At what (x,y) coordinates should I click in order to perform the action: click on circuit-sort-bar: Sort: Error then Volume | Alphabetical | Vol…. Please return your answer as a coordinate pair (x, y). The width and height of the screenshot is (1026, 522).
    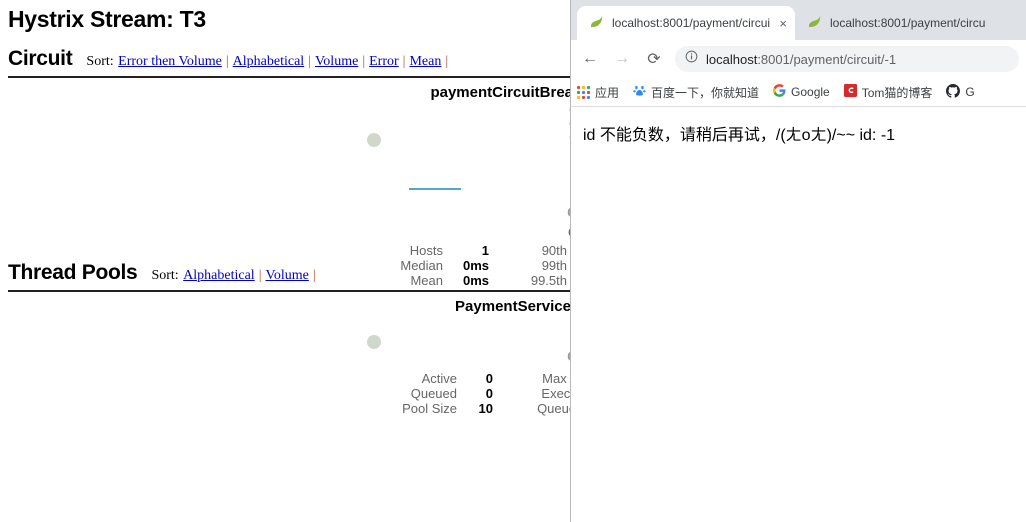
    Looking at the image, I should click on (267, 61).